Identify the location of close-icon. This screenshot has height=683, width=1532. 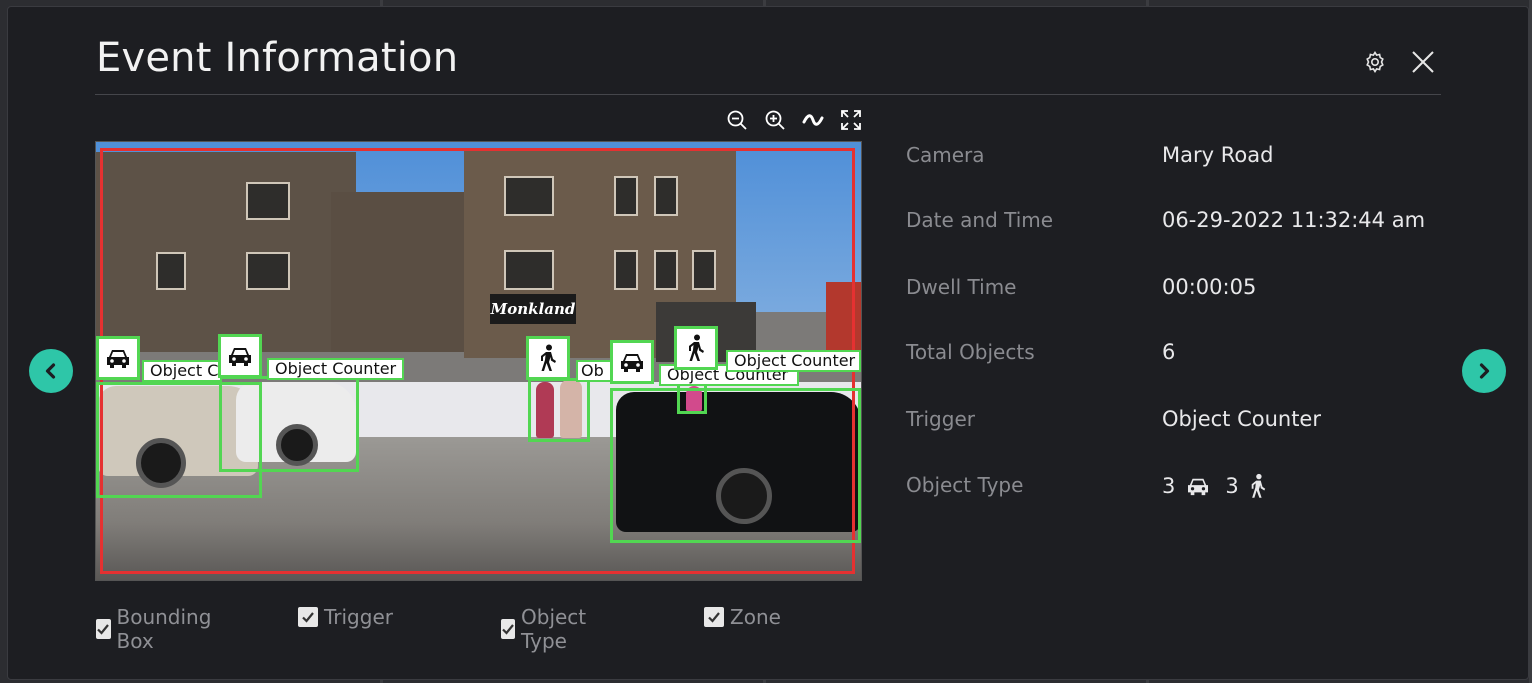
(1423, 62).